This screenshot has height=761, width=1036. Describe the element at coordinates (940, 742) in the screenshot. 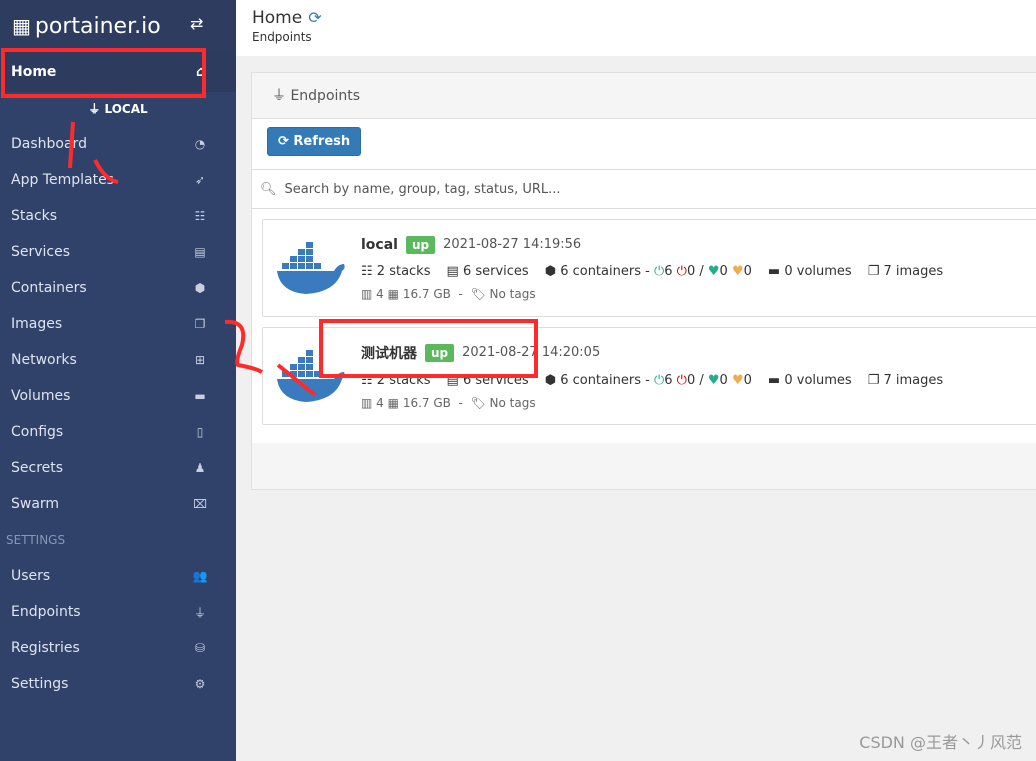

I see `watermark: CSDN @王者丶丿风范` at that location.